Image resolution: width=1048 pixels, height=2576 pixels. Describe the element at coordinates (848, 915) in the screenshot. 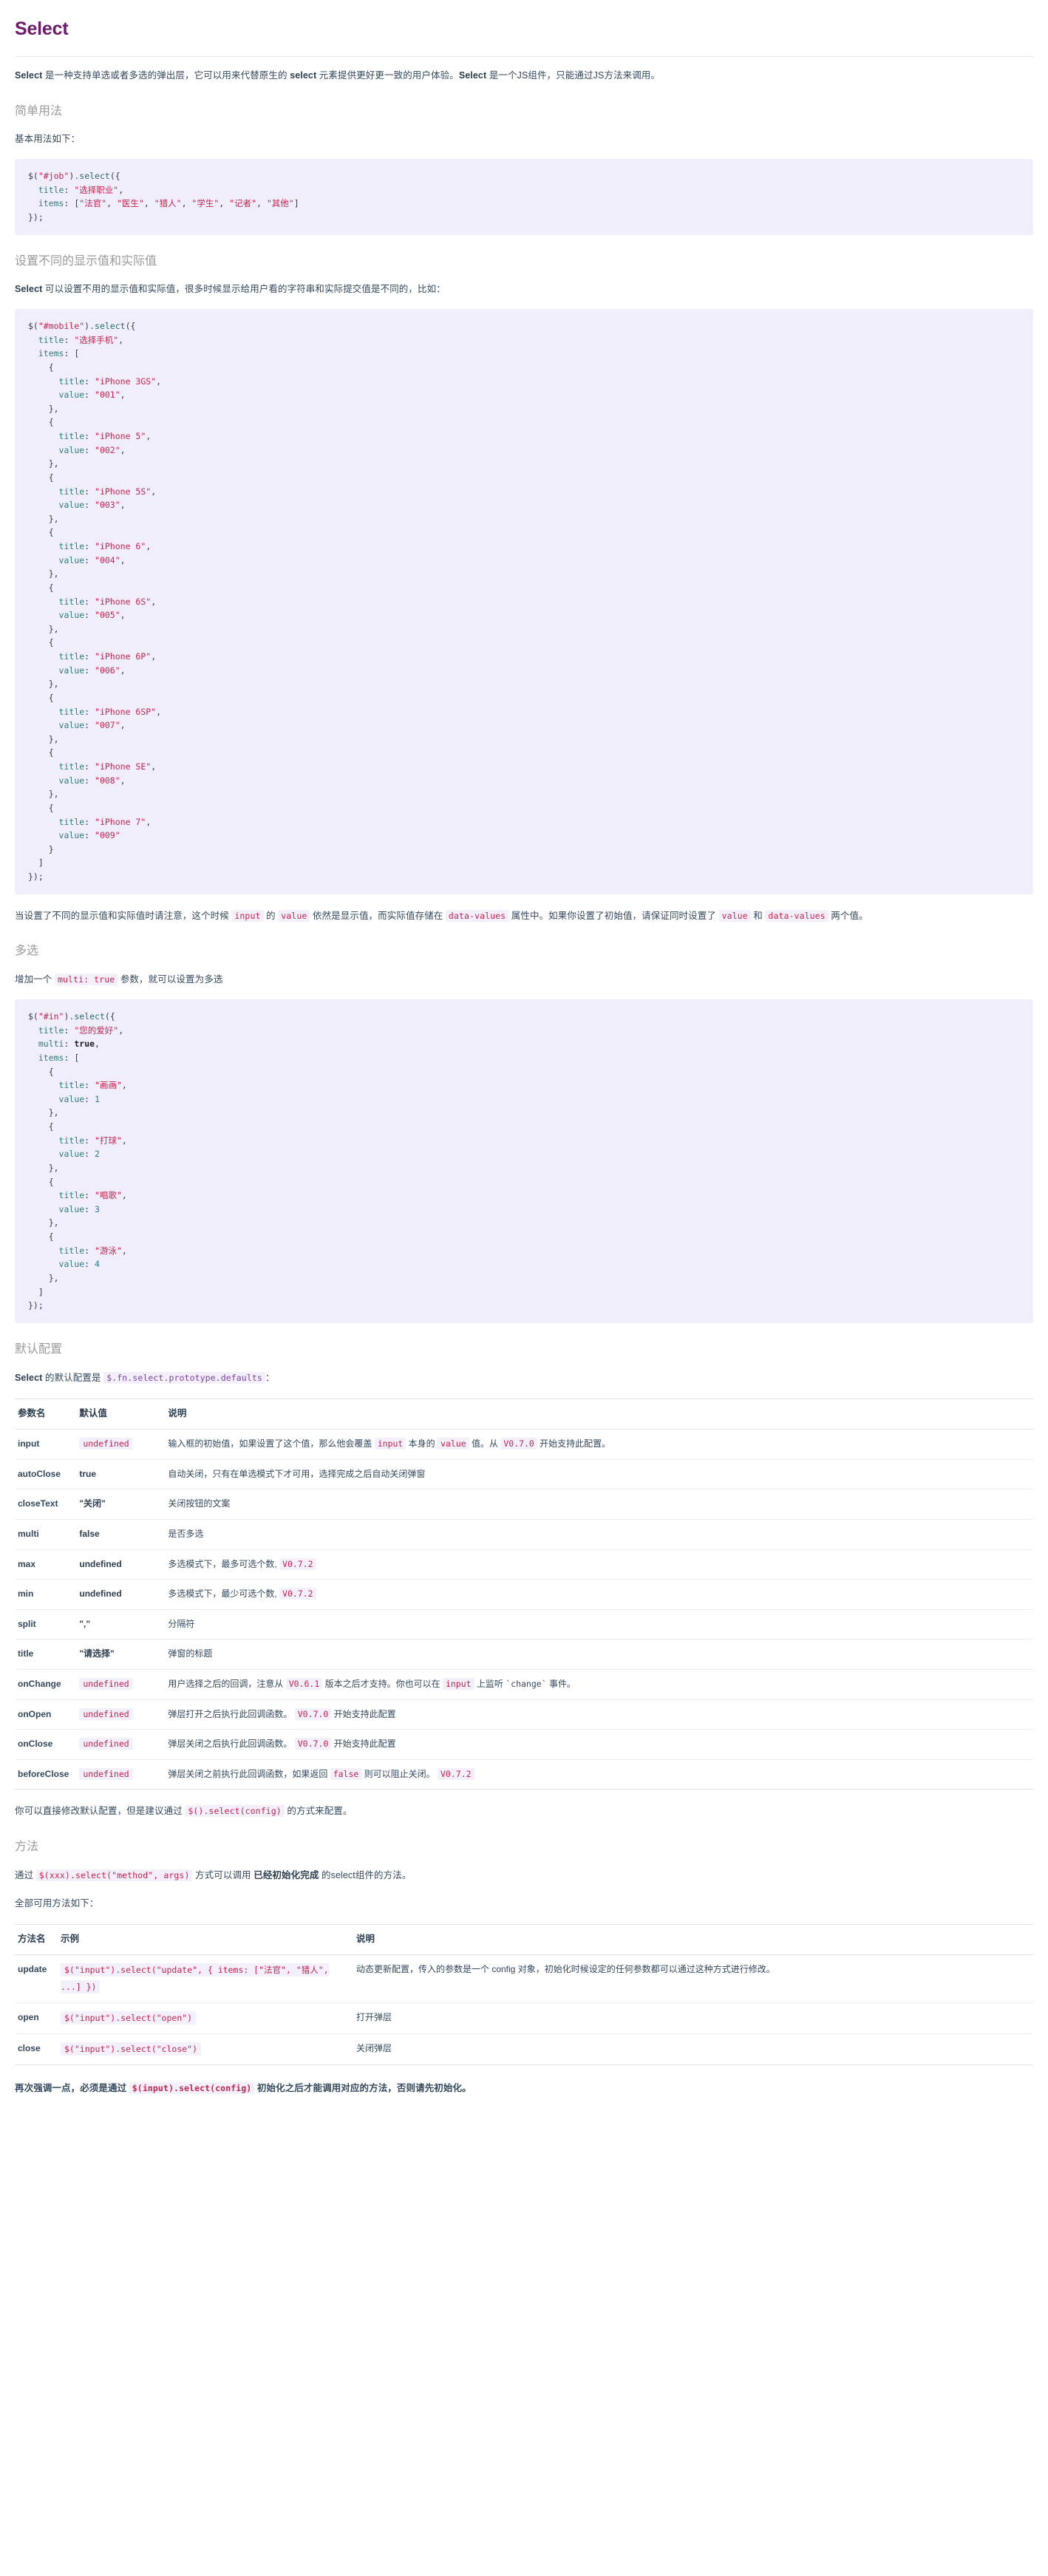

I see `note-text-6: 两个值。` at that location.